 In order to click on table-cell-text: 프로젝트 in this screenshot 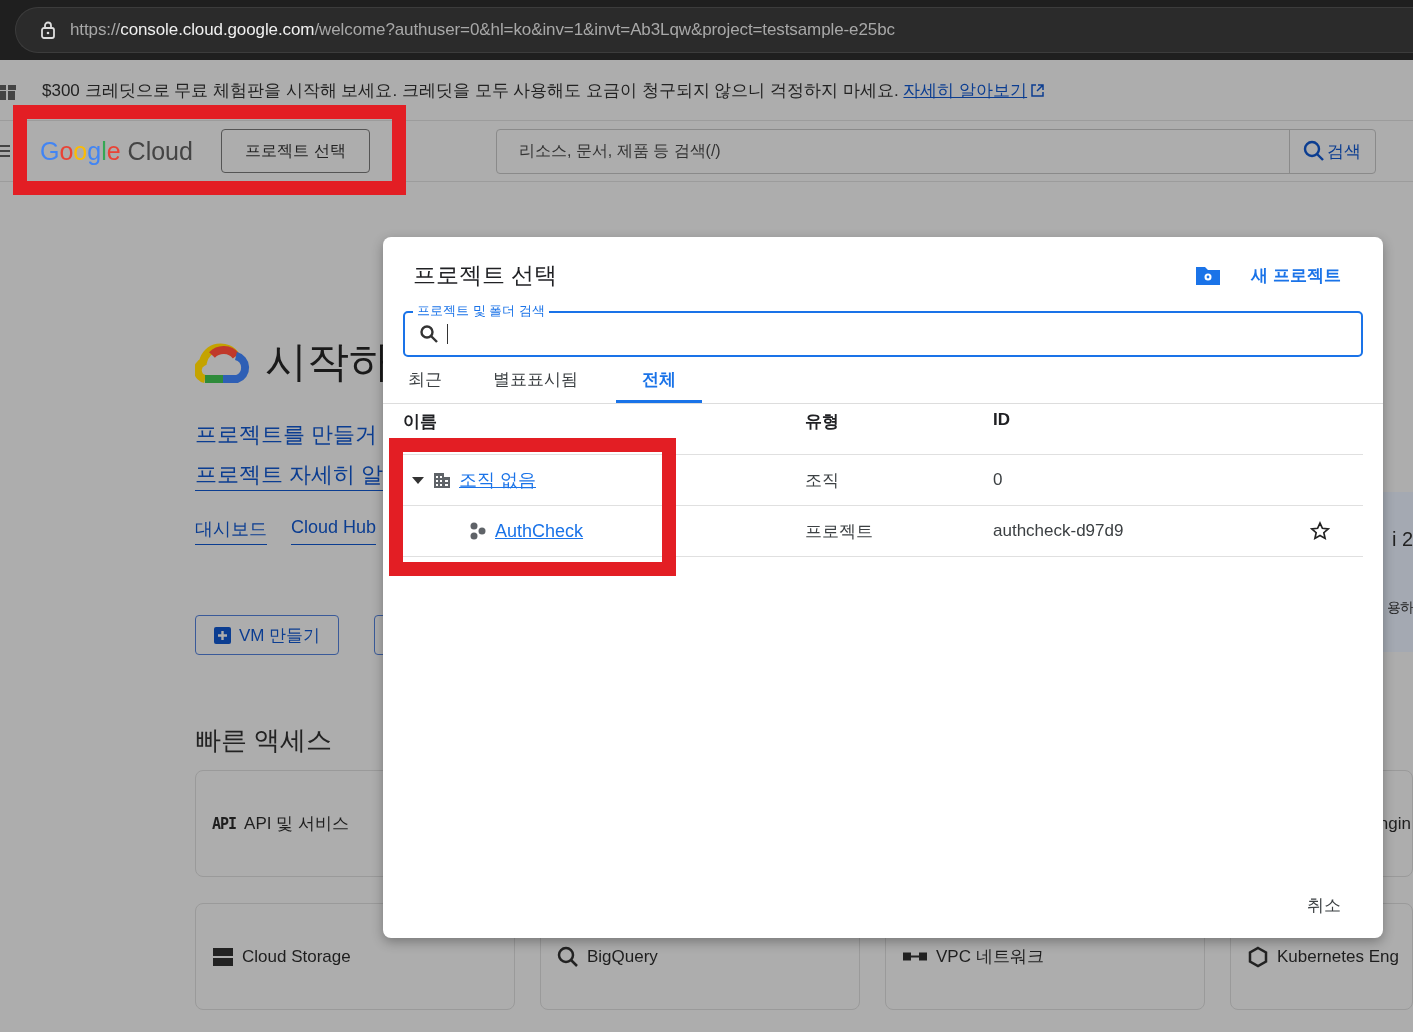, I will do `click(839, 531)`.